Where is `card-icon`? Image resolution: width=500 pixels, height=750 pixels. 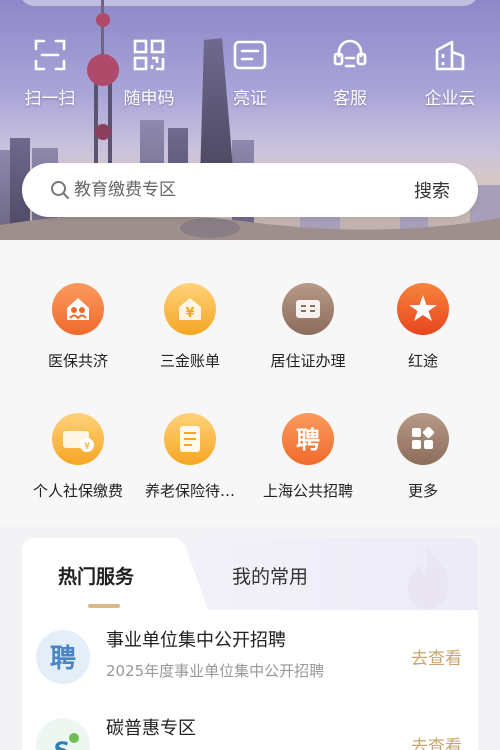 card-icon is located at coordinates (250, 55).